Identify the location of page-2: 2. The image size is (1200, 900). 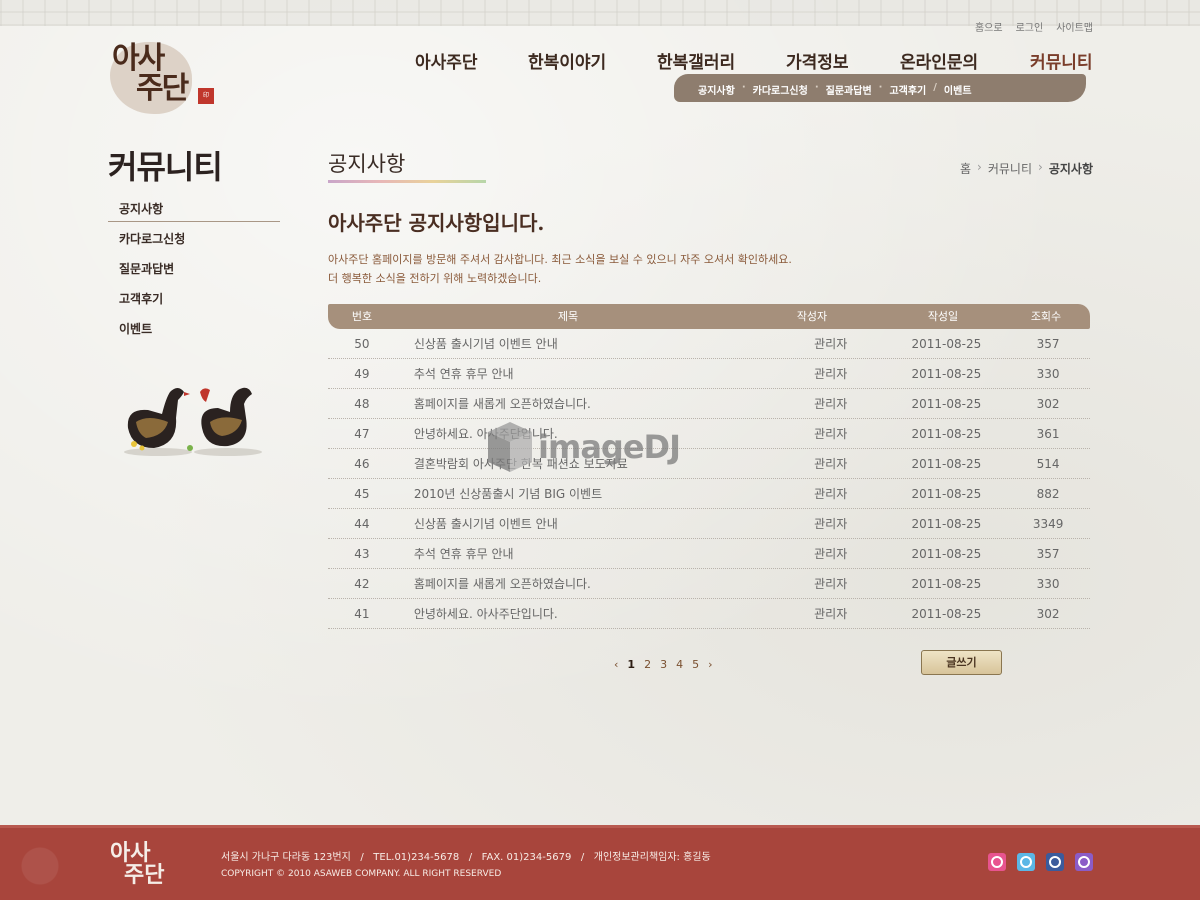
(647, 664).